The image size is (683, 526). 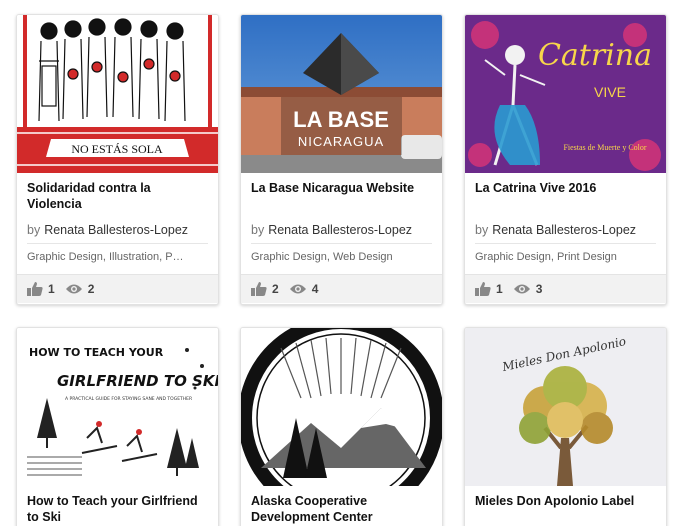 I want to click on project-stats: 2 4, so click(x=341, y=288).